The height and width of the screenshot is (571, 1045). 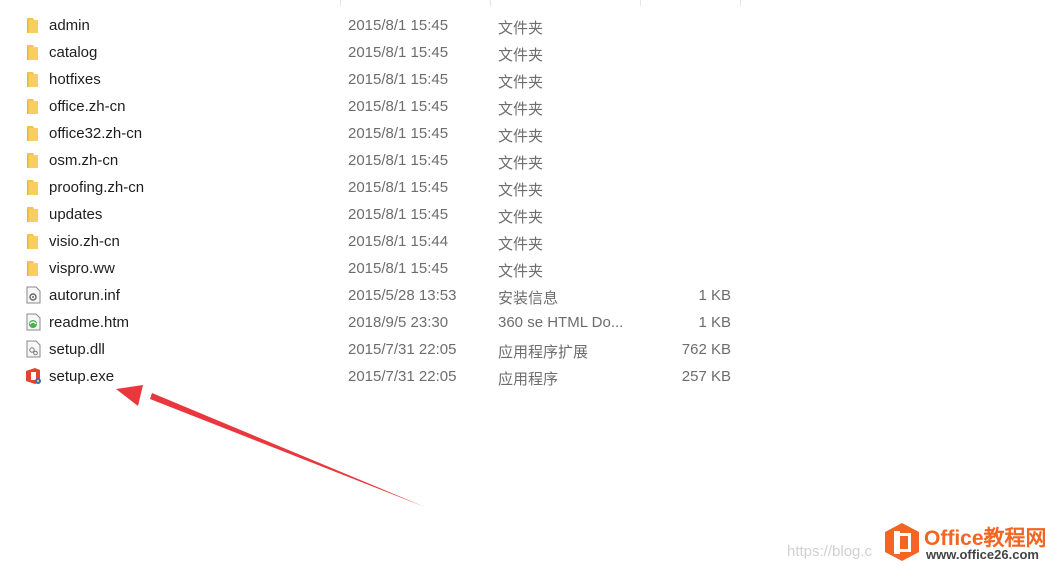 What do you see at coordinates (129, 395) in the screenshot?
I see `arrow-head` at bounding box center [129, 395].